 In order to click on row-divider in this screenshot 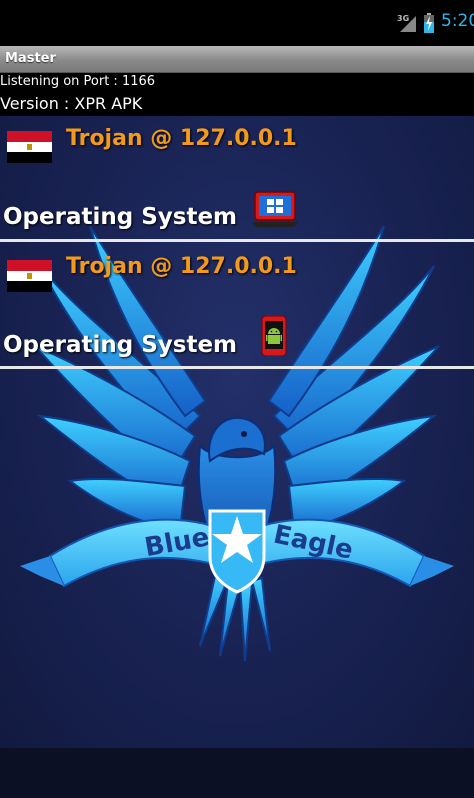, I will do `click(237, 367)`.